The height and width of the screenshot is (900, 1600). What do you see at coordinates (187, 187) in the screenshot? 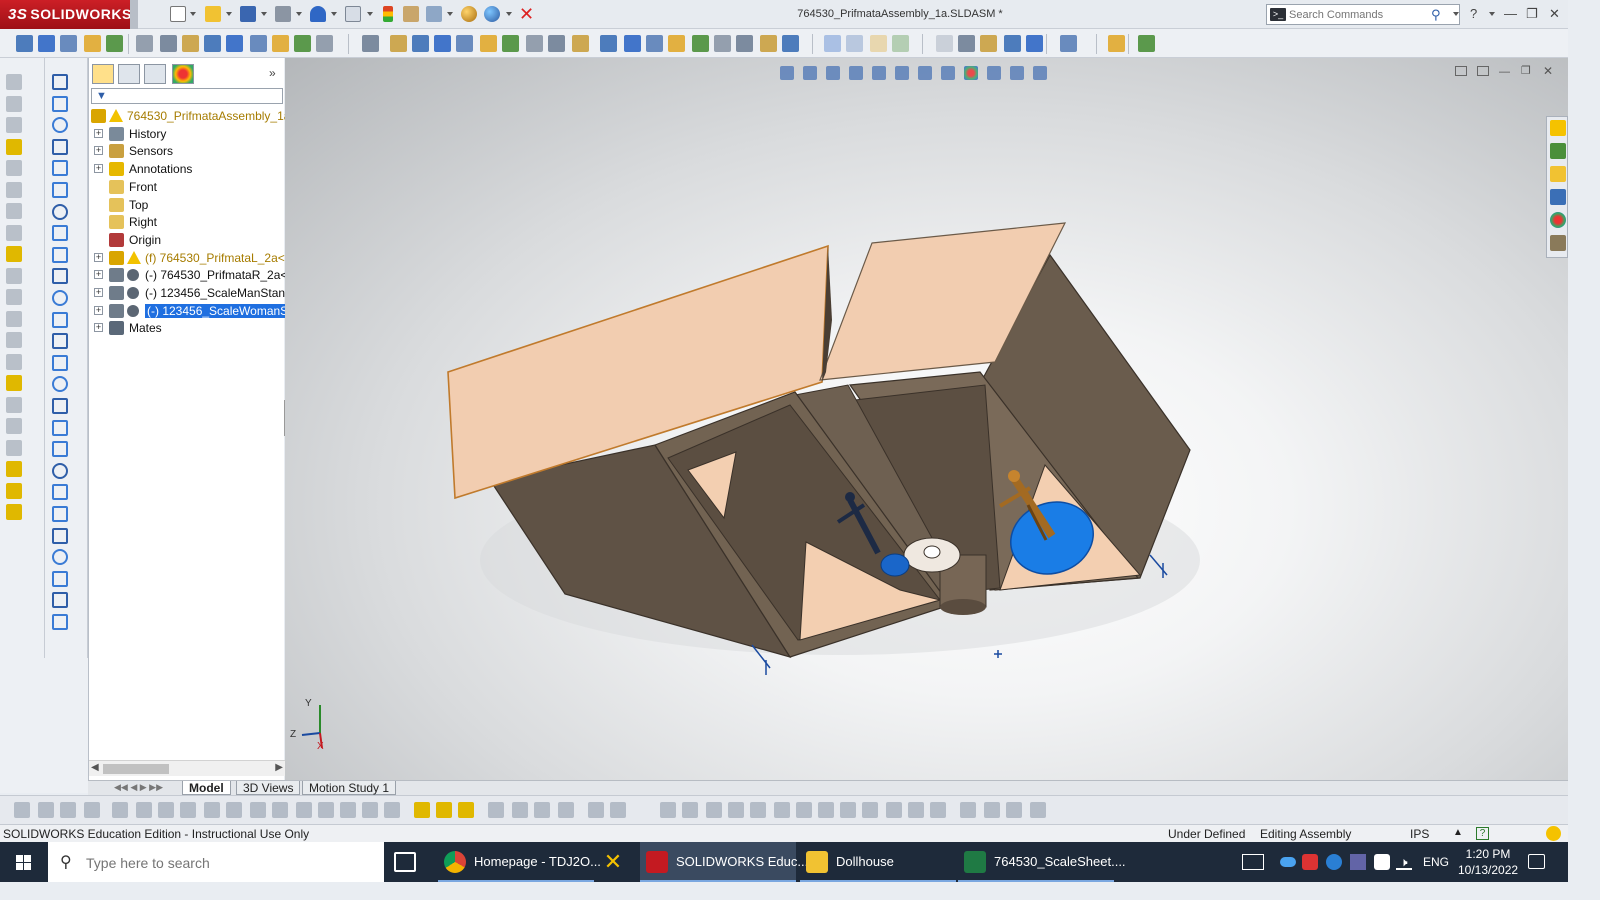
I see `tree-item: Front` at bounding box center [187, 187].